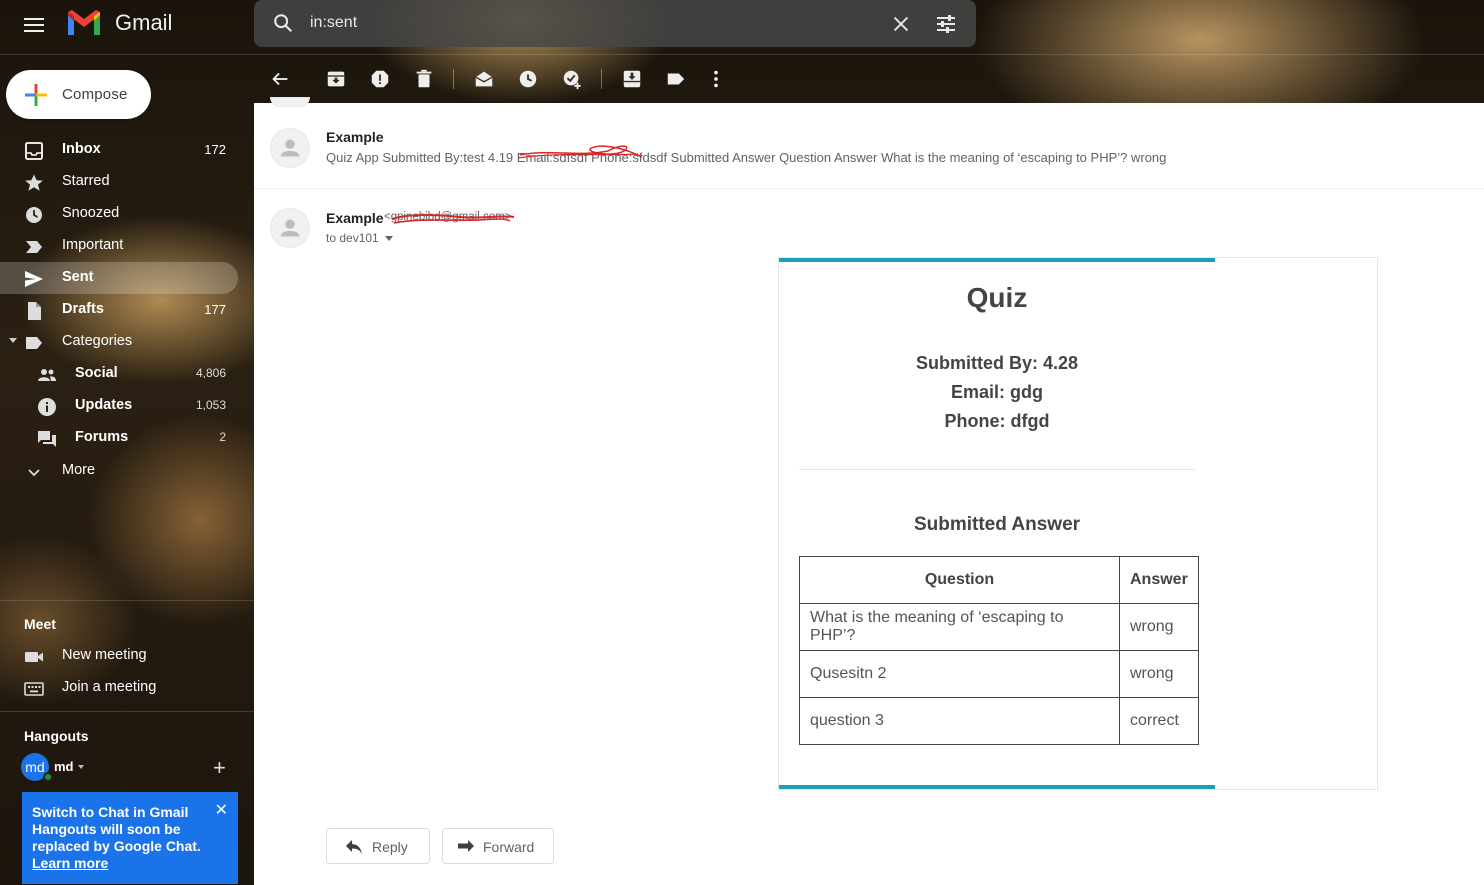 The width and height of the screenshot is (1484, 885). I want to click on reply-button: Reply, so click(378, 846).